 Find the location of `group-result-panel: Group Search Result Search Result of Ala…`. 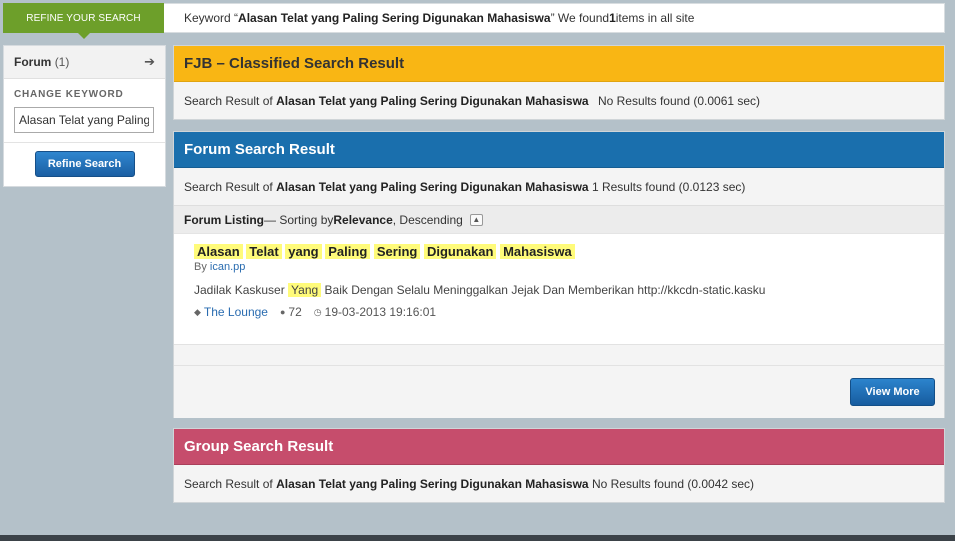

group-result-panel: Group Search Result Search Result of Ala… is located at coordinates (559, 465).